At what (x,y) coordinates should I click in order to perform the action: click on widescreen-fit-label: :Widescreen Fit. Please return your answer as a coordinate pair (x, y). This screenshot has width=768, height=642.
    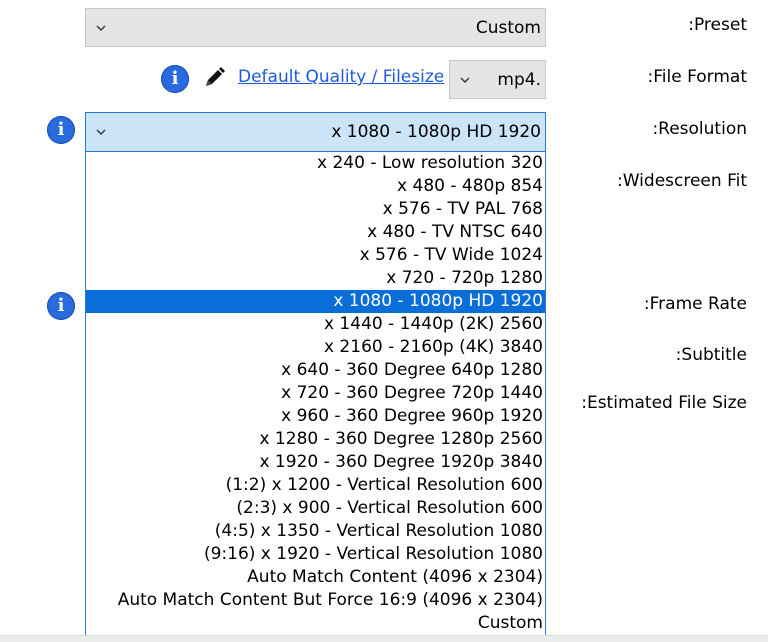
    Looking at the image, I should click on (682, 181).